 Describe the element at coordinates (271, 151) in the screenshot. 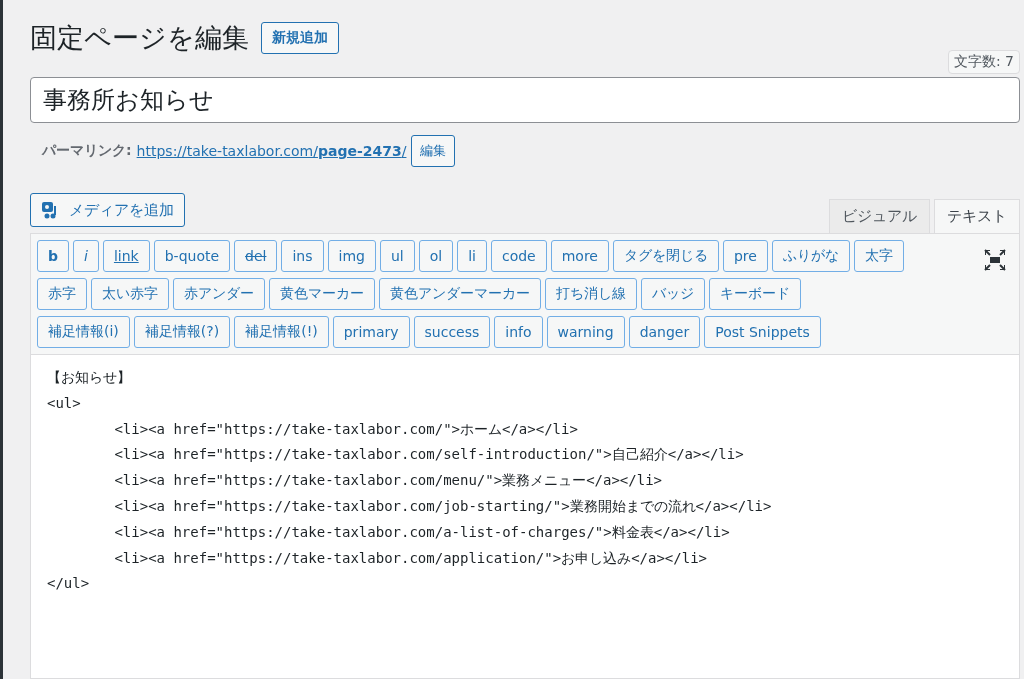

I see `permalink-link: https://take-taxlabor.com/page-2473/` at that location.